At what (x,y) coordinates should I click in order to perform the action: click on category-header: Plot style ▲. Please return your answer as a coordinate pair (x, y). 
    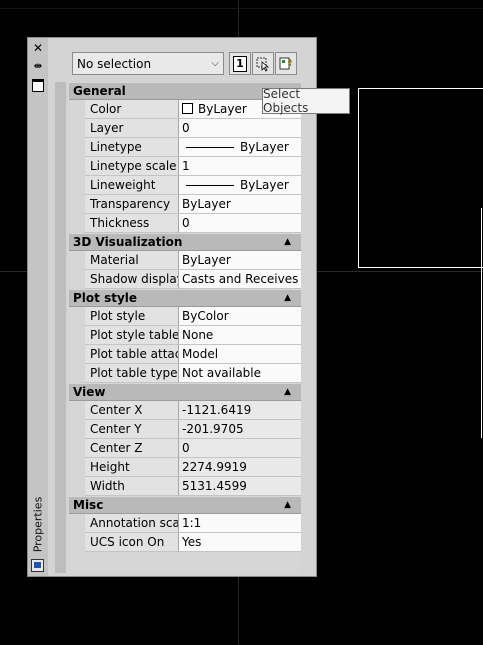
    Looking at the image, I should click on (185, 298).